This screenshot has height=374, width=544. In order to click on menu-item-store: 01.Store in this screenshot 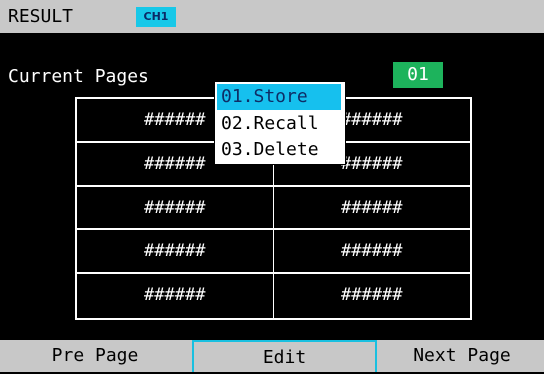, I will do `click(279, 97)`.